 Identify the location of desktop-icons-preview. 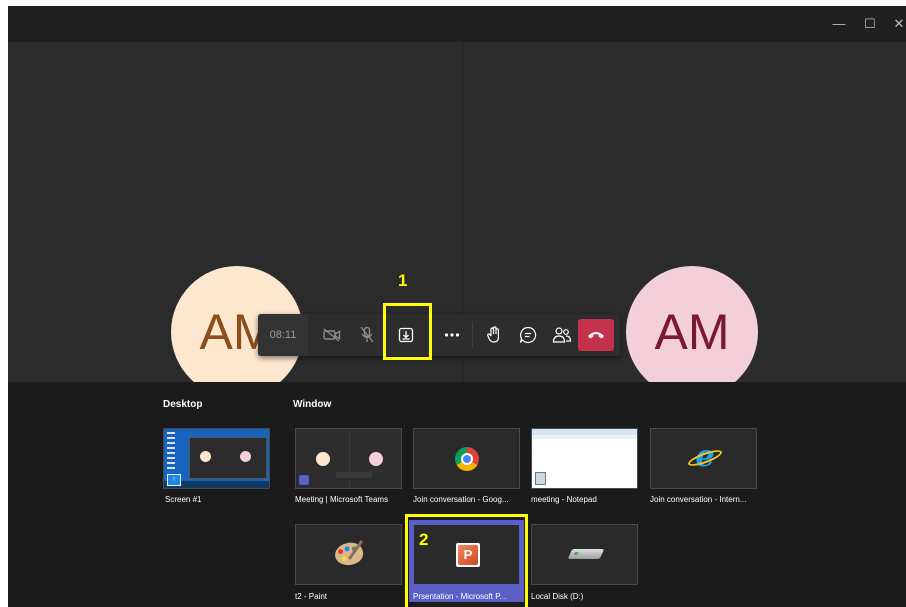
(171, 452).